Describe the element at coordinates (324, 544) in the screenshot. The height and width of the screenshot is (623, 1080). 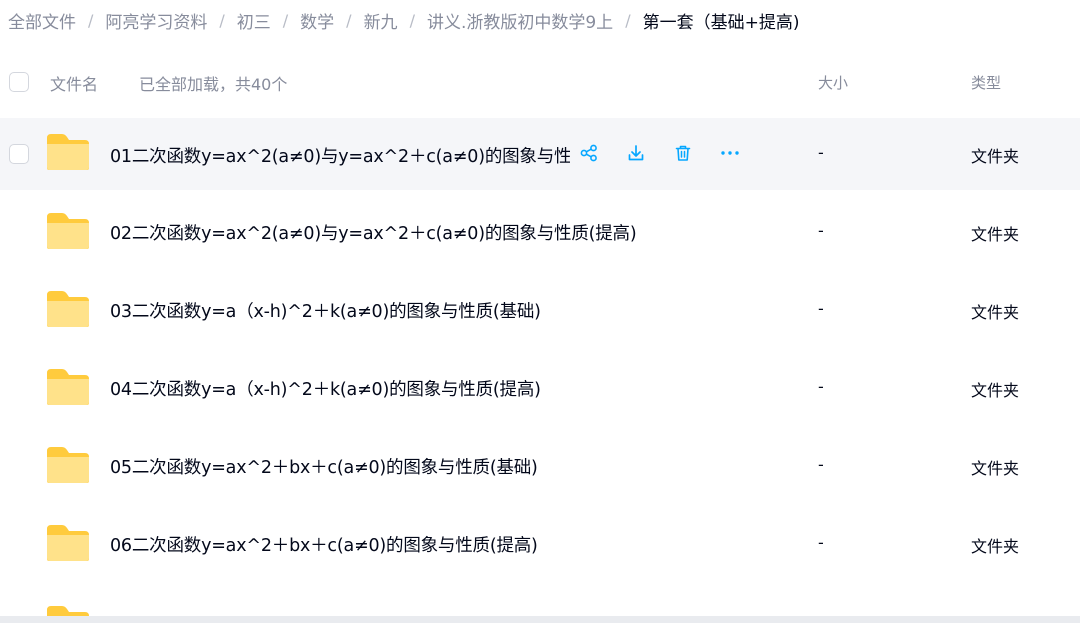
I see `file-name: 06二次函数y=ax^2＋bx＋c(a≠0)的图象与性质(提高)` at that location.